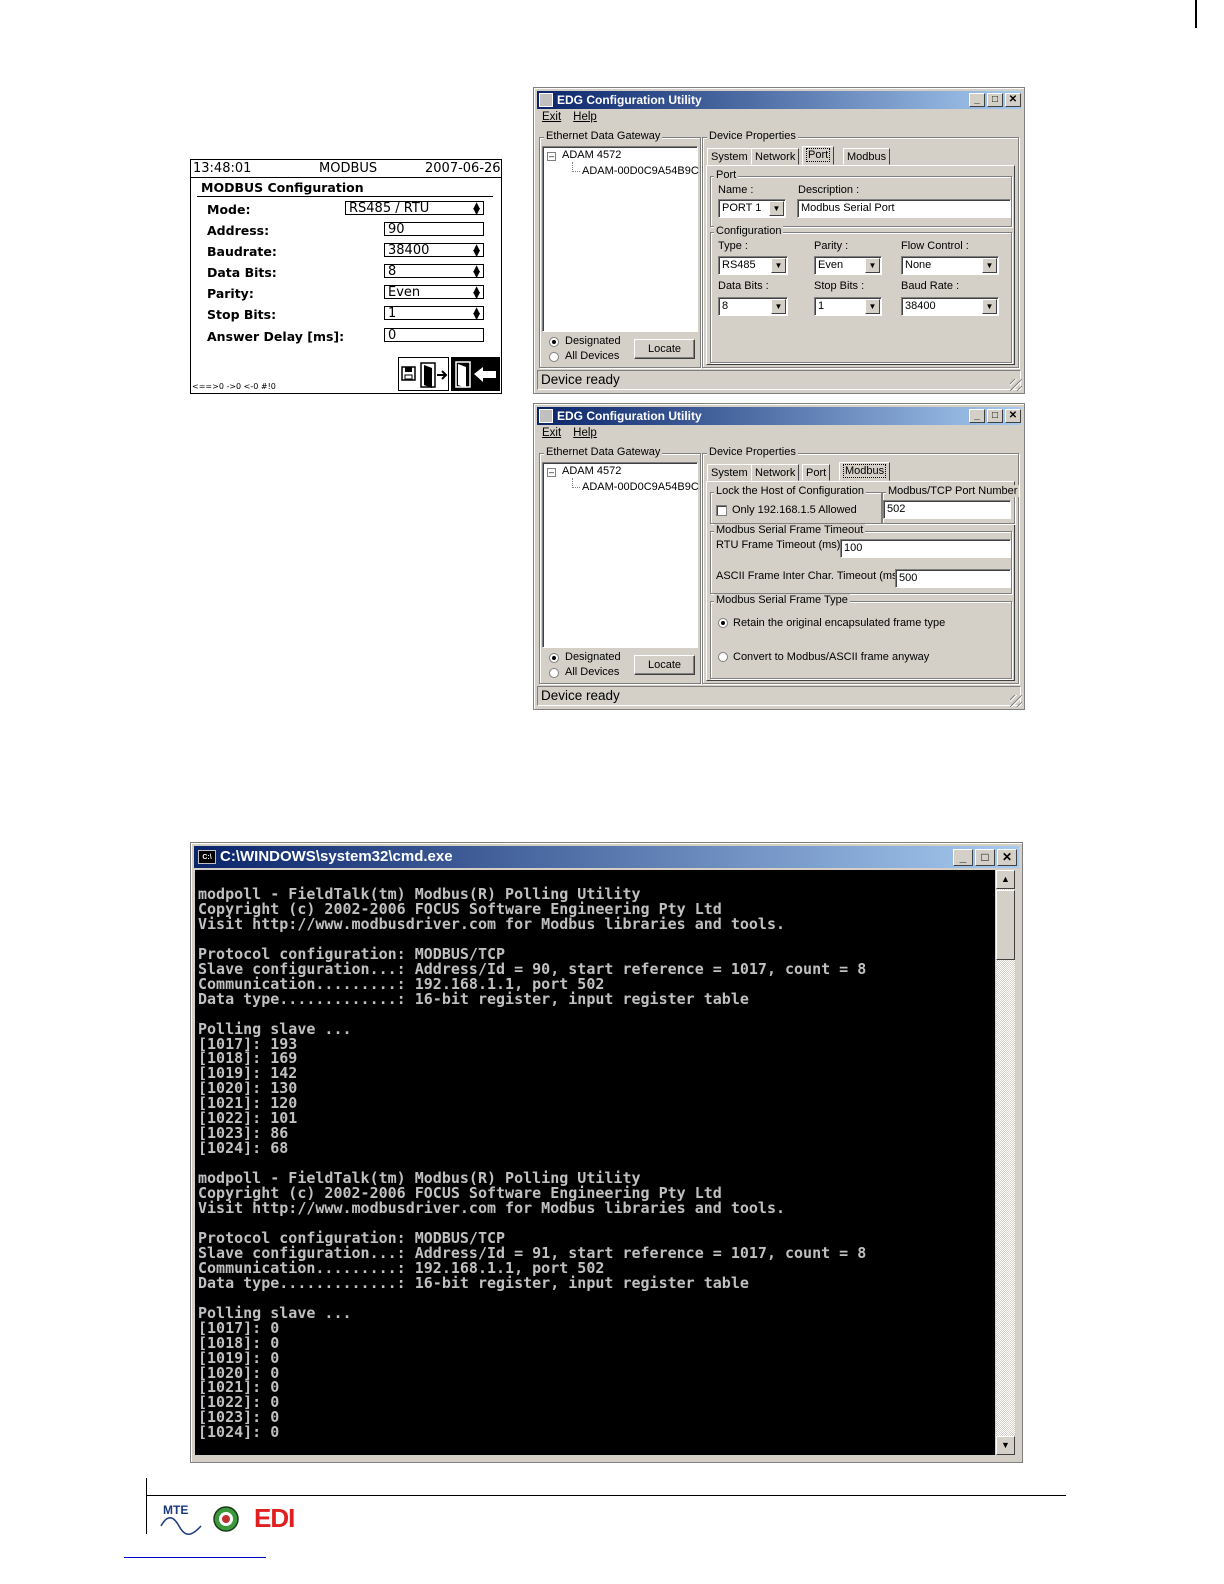 The height and width of the screenshot is (1584, 1224). I want to click on rtu-timeout-input: 100, so click(925, 548).